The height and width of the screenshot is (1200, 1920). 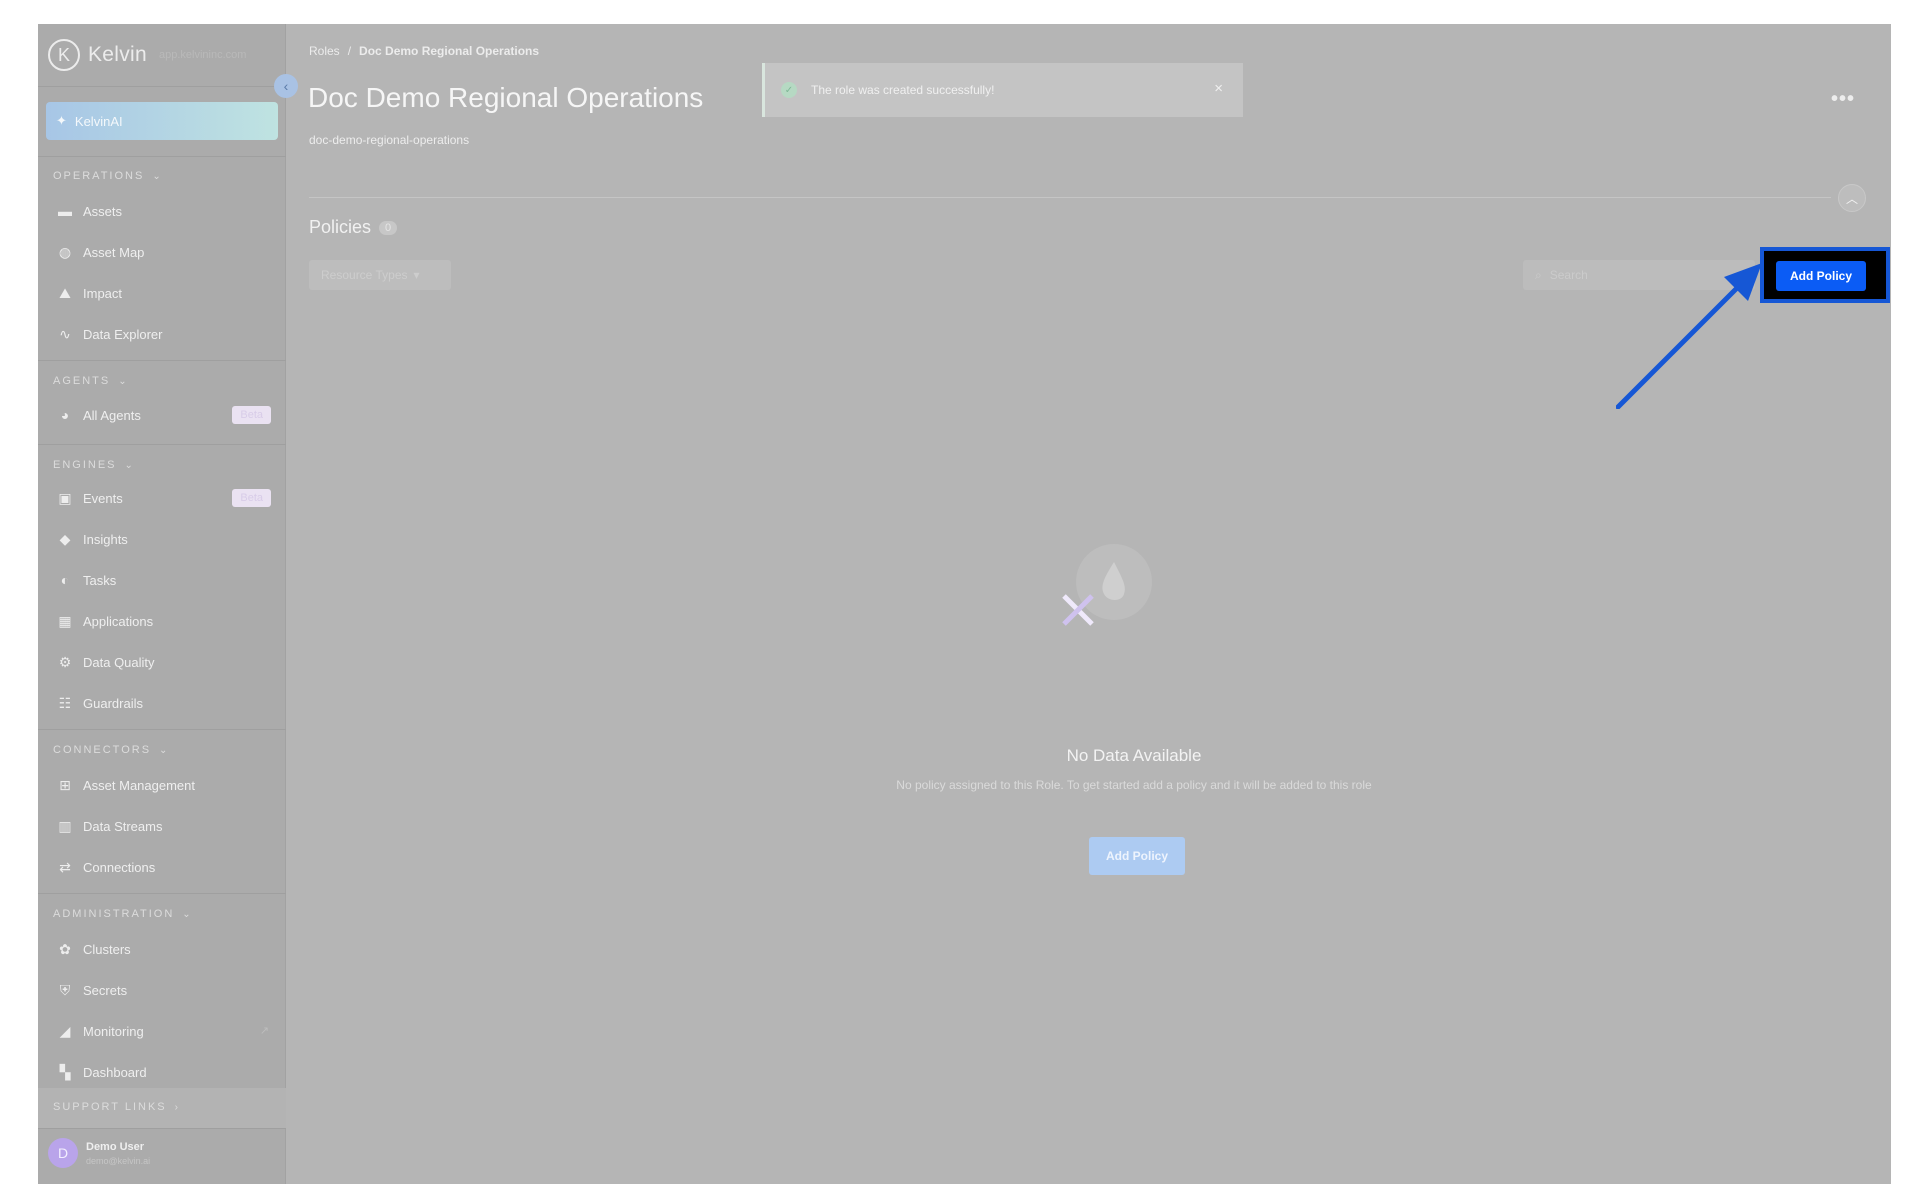 I want to click on sidebar-item-assets: ▬ Assets, so click(x=167, y=211).